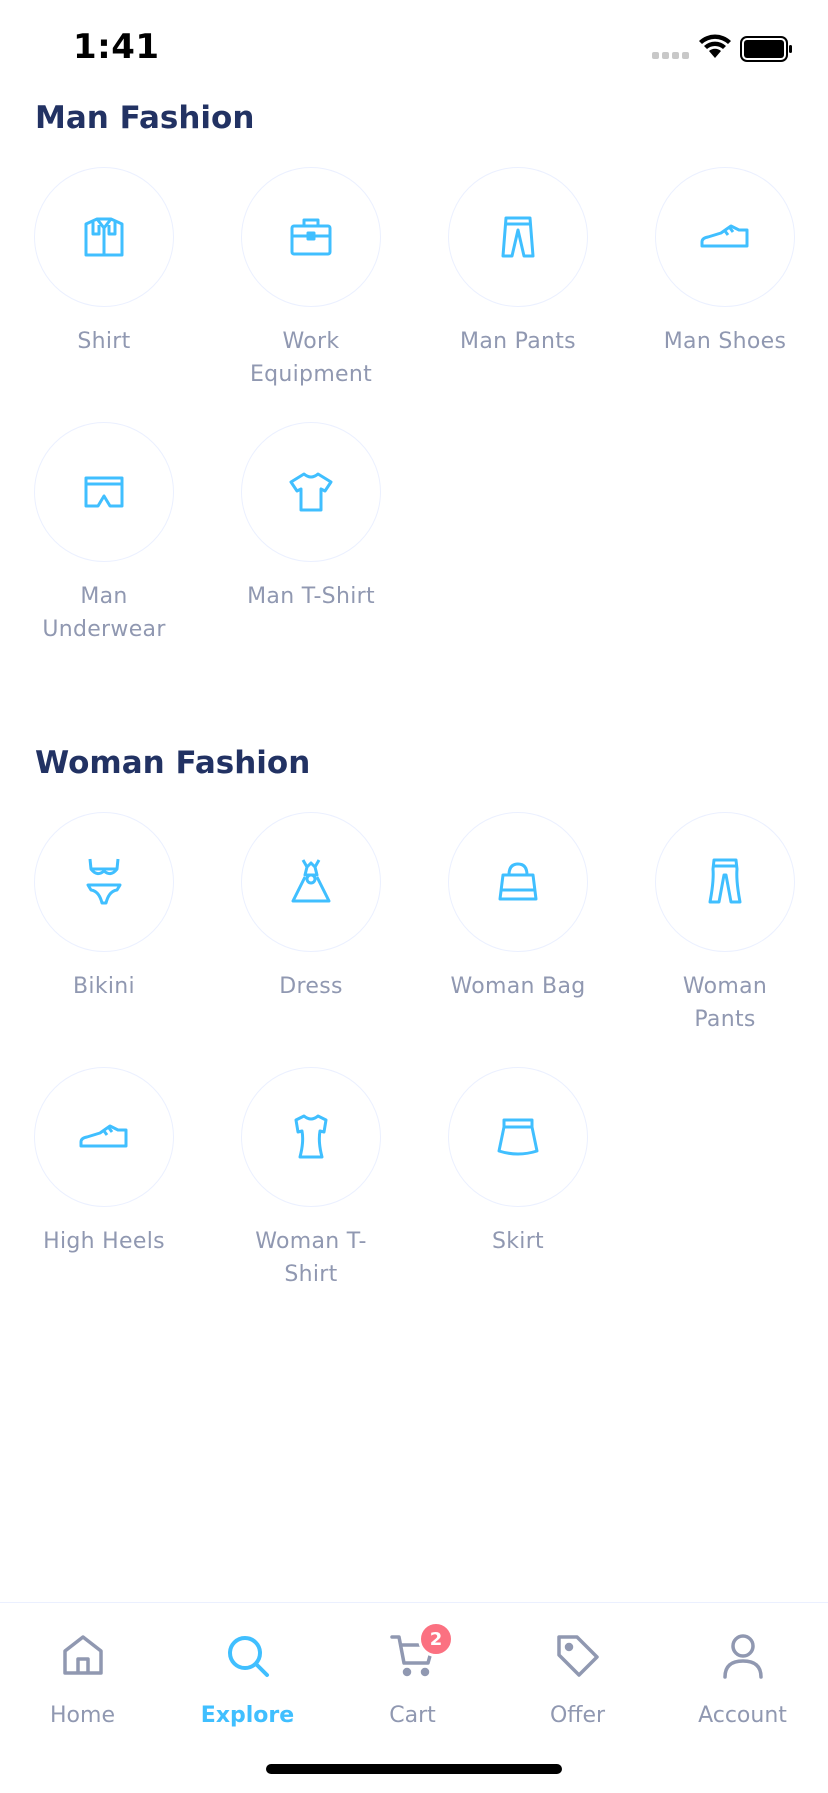 This screenshot has height=1793, width=828. Describe the element at coordinates (311, 596) in the screenshot. I see `category-label: Man T-Shirt` at that location.